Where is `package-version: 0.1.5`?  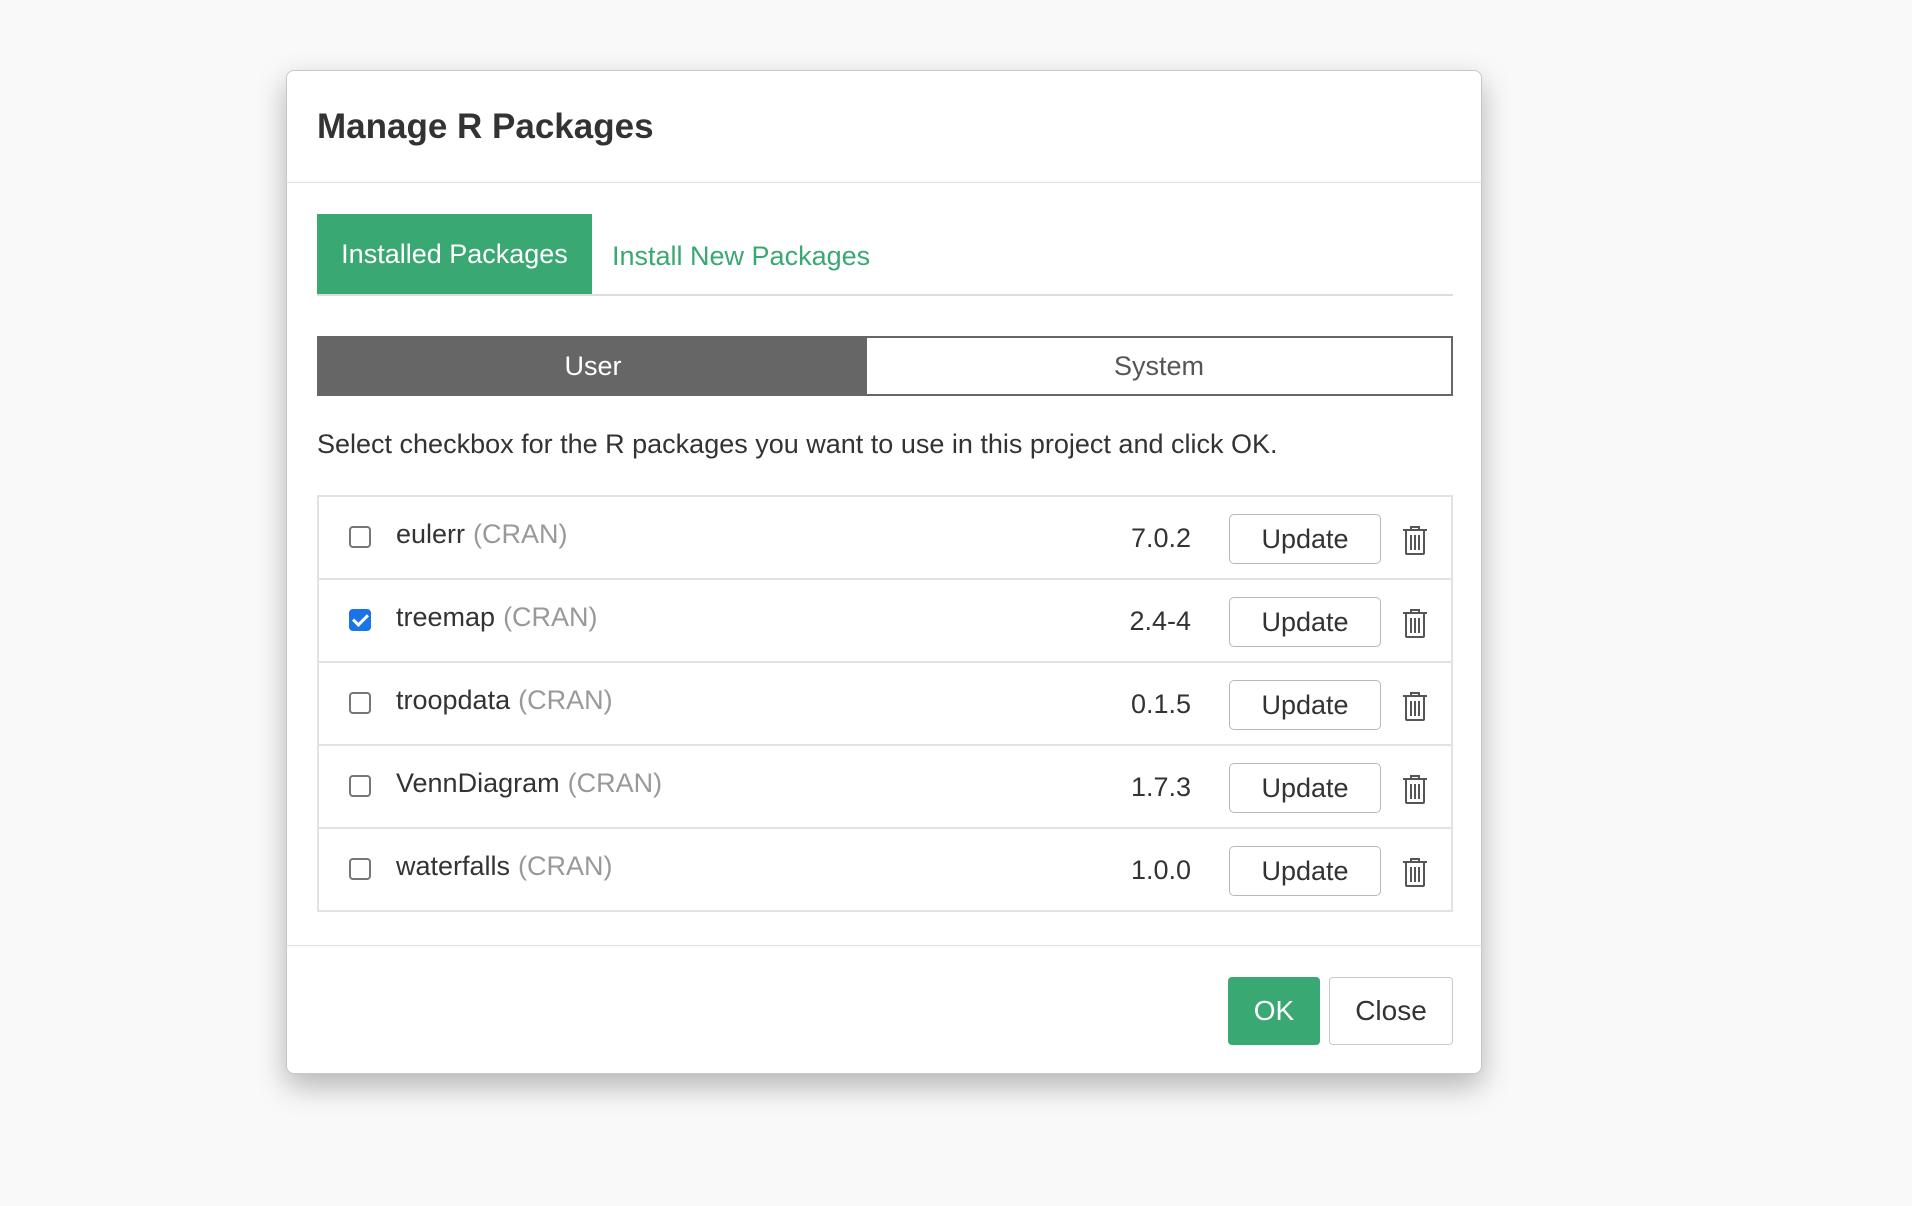
package-version: 0.1.5 is located at coordinates (1160, 704).